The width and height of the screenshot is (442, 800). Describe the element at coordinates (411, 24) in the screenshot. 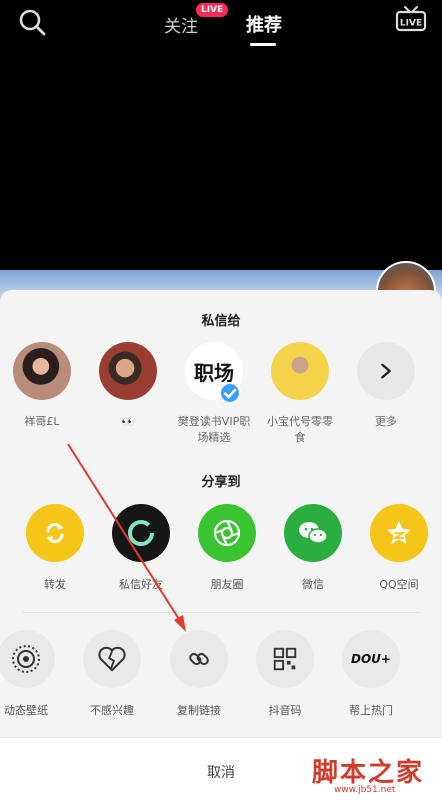

I see `live-icon-text: LIVE` at that location.